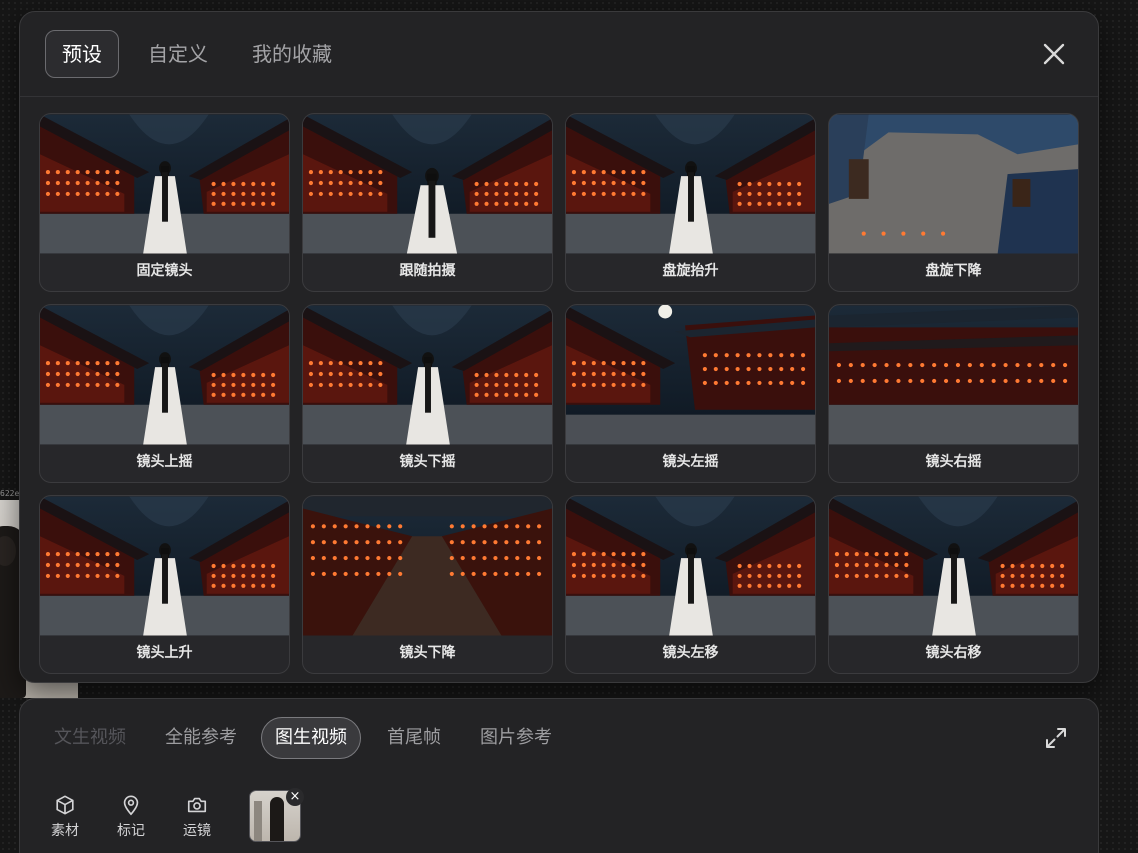  I want to click on cube-icon, so click(65, 805).